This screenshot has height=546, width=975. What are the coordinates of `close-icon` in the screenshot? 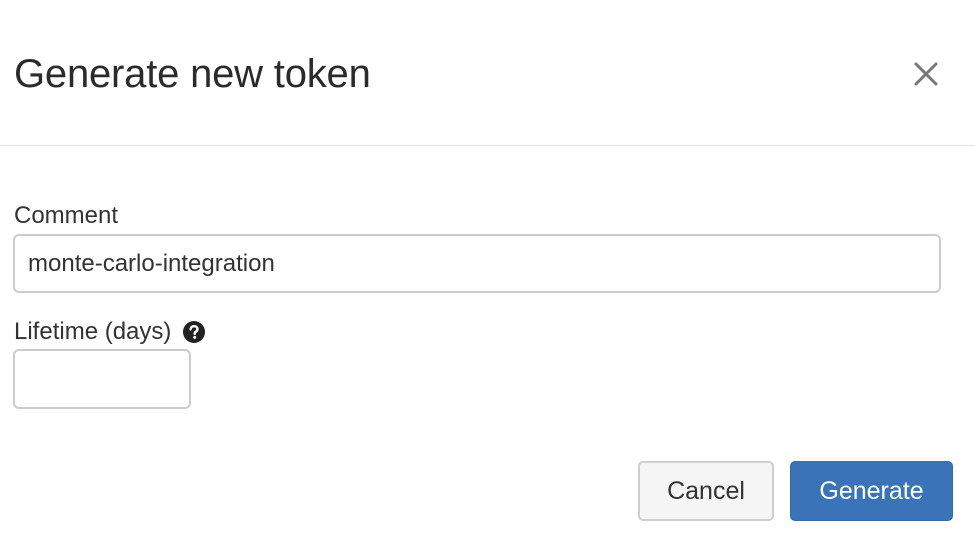 It's located at (926, 75).